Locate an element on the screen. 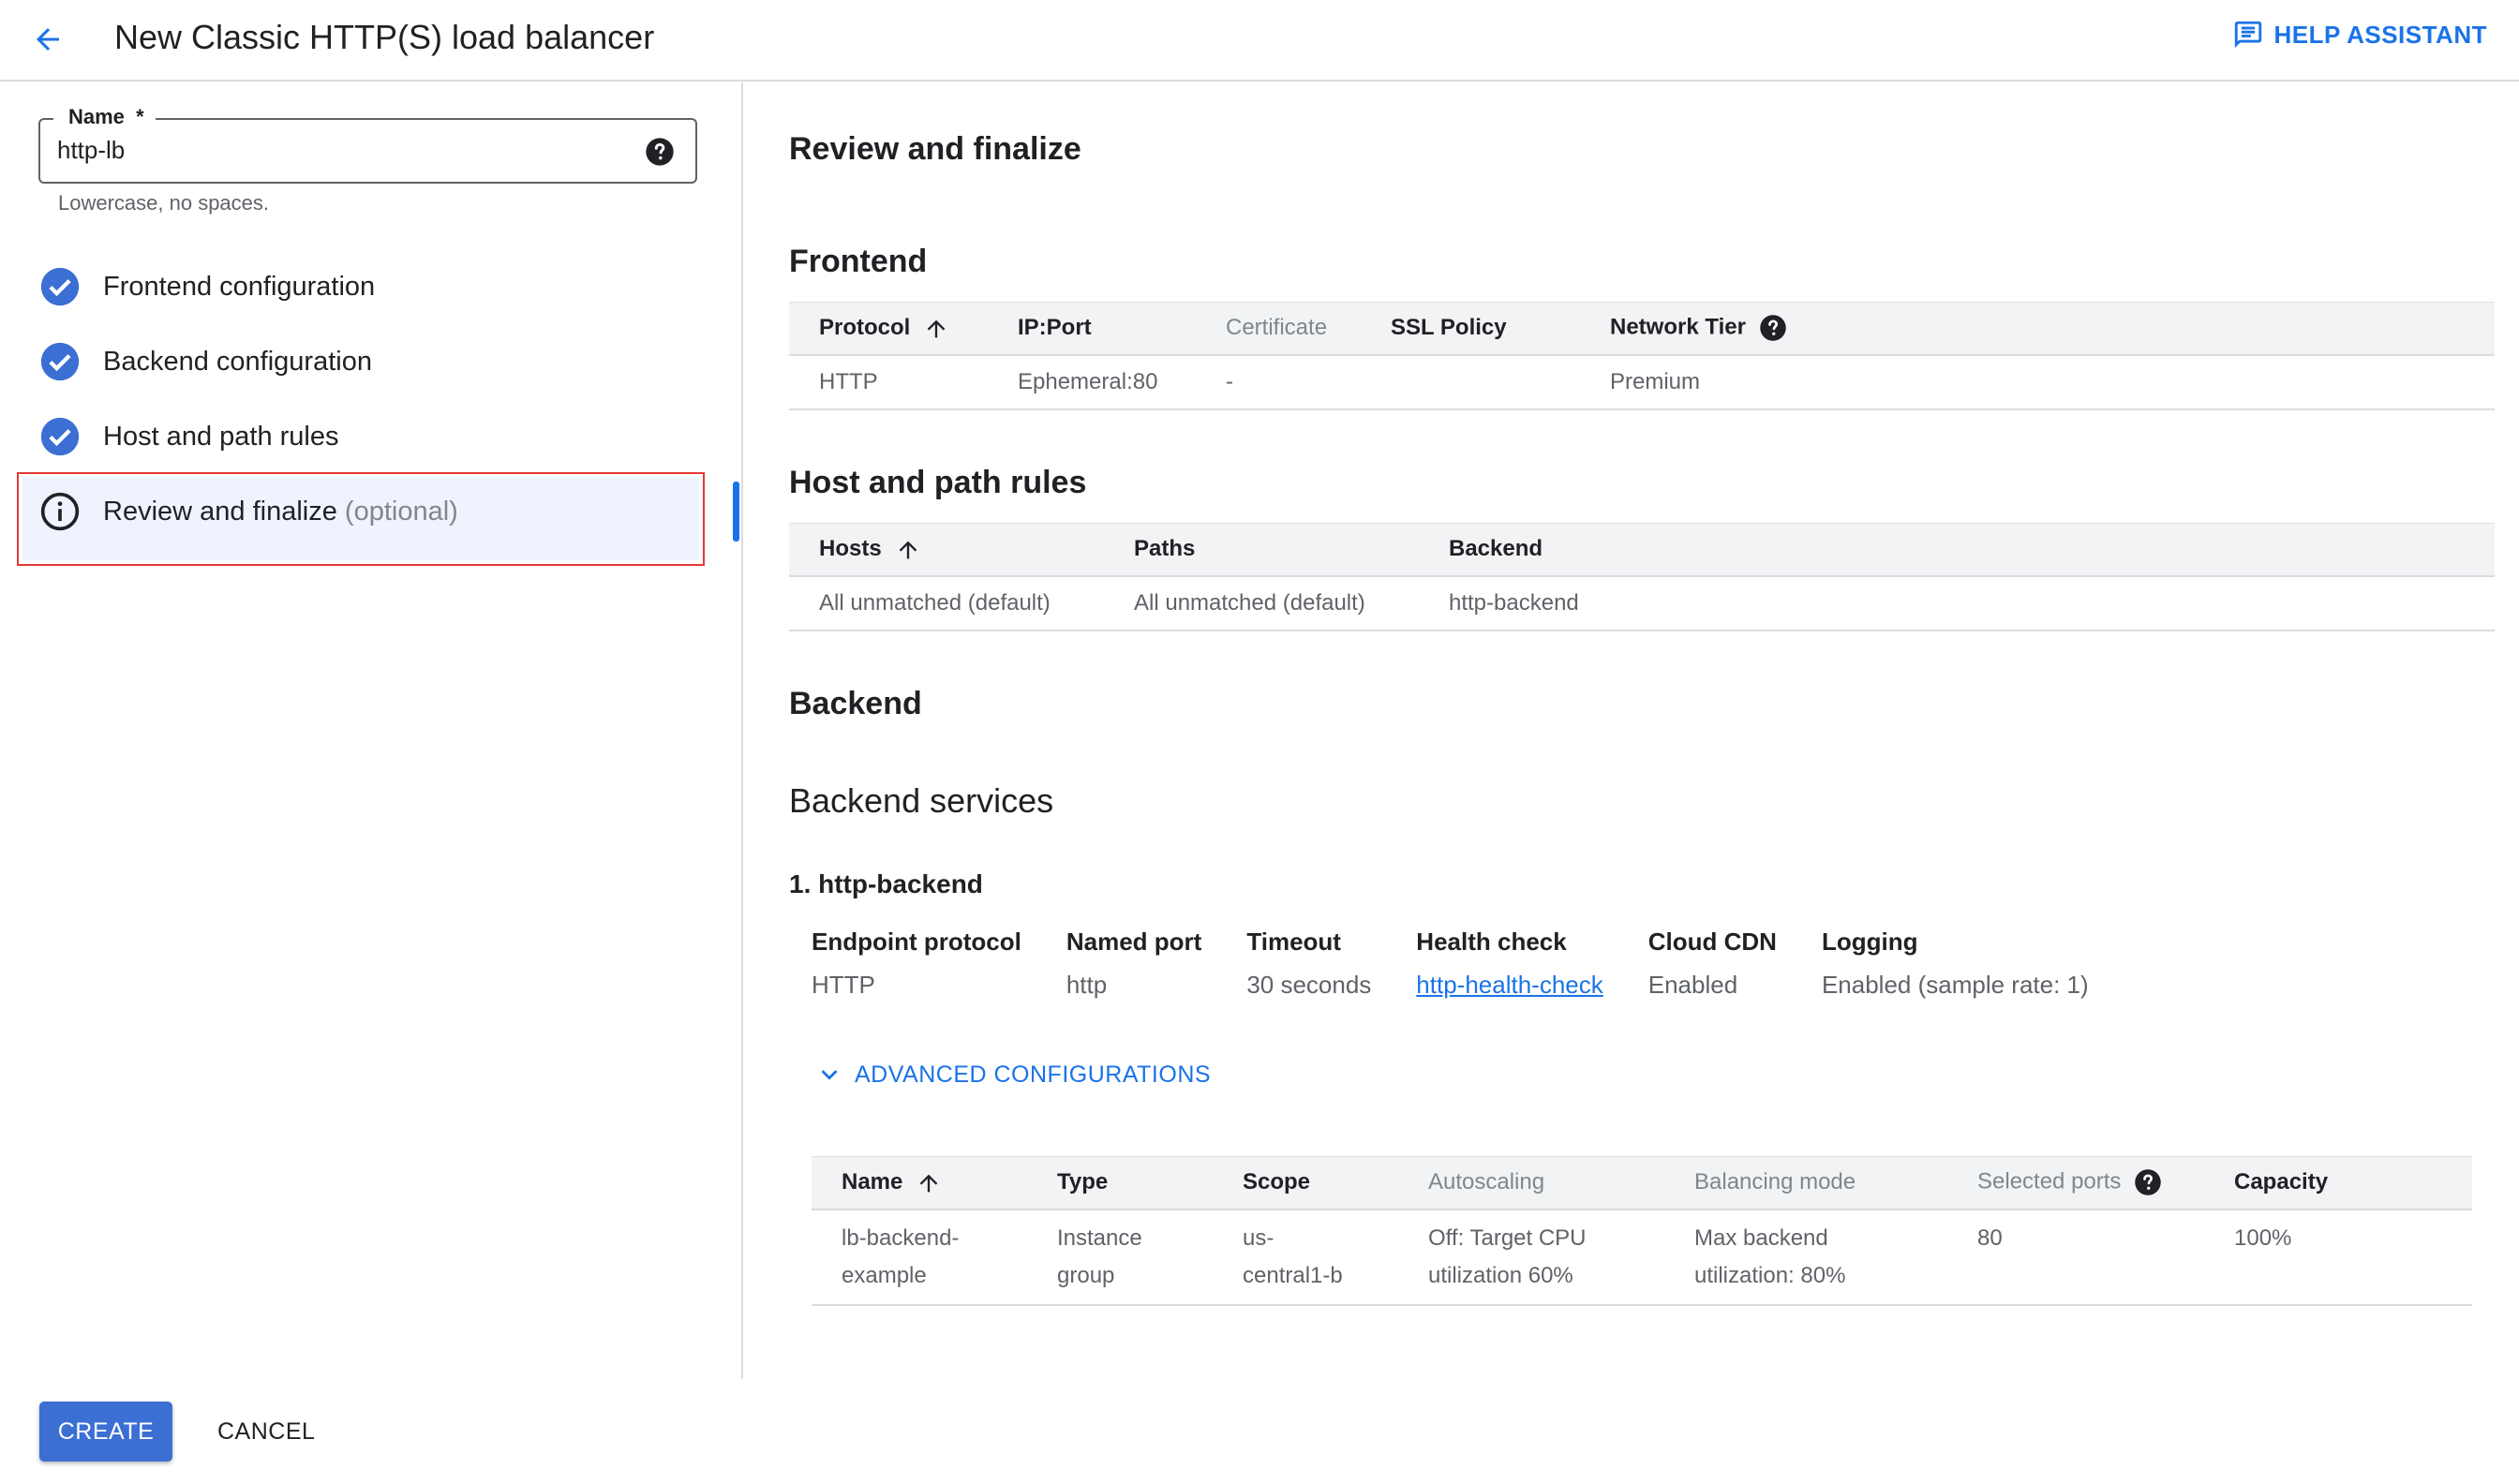  step-label: Host and path rules is located at coordinates (221, 436).